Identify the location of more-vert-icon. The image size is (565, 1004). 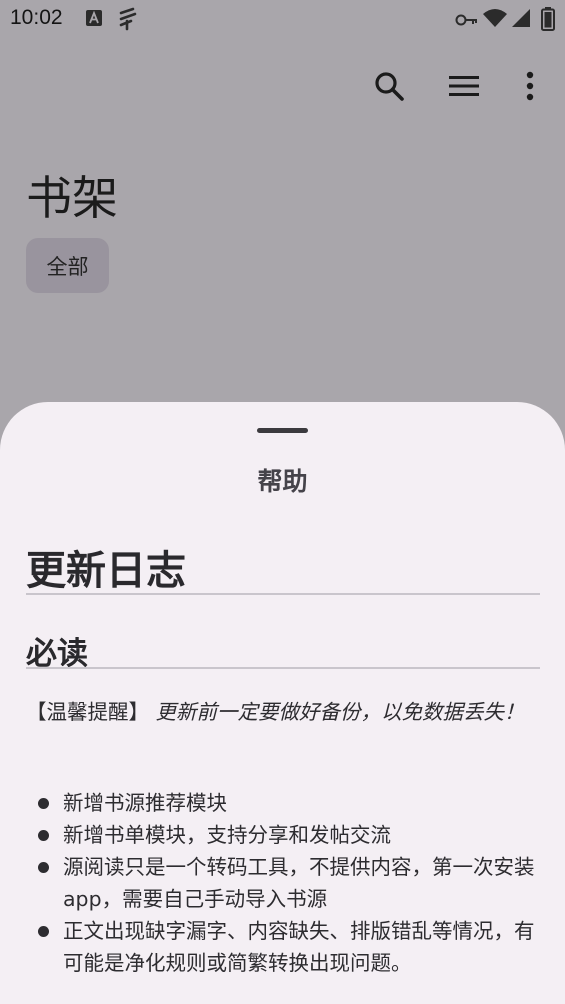
(530, 88).